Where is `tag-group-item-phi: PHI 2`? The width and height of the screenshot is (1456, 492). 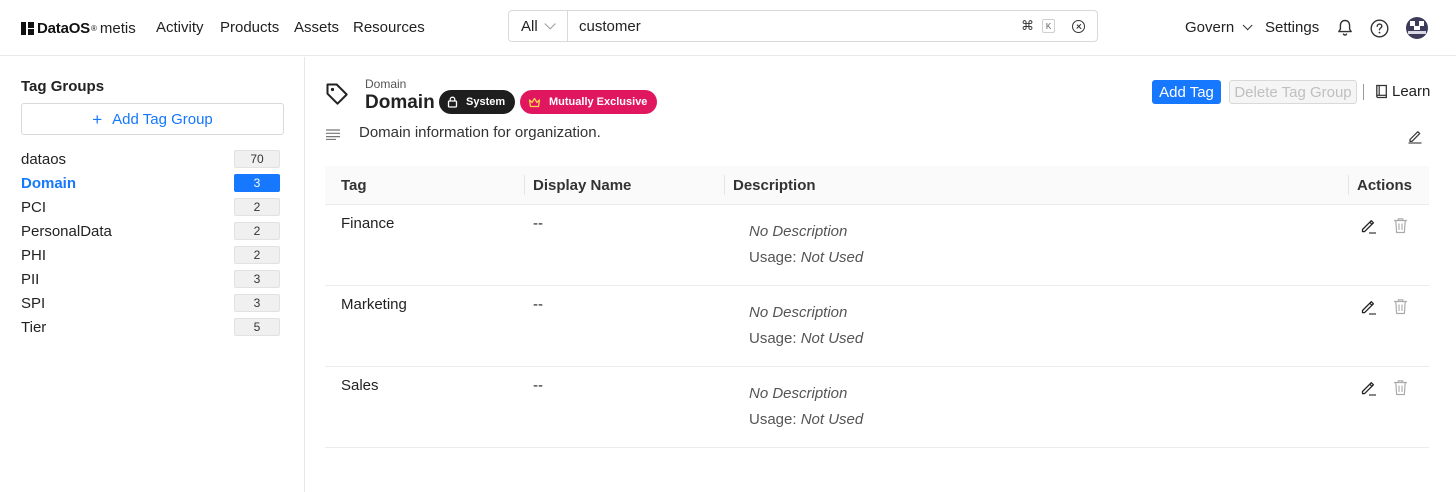
tag-group-item-phi: PHI 2 is located at coordinates (150, 255).